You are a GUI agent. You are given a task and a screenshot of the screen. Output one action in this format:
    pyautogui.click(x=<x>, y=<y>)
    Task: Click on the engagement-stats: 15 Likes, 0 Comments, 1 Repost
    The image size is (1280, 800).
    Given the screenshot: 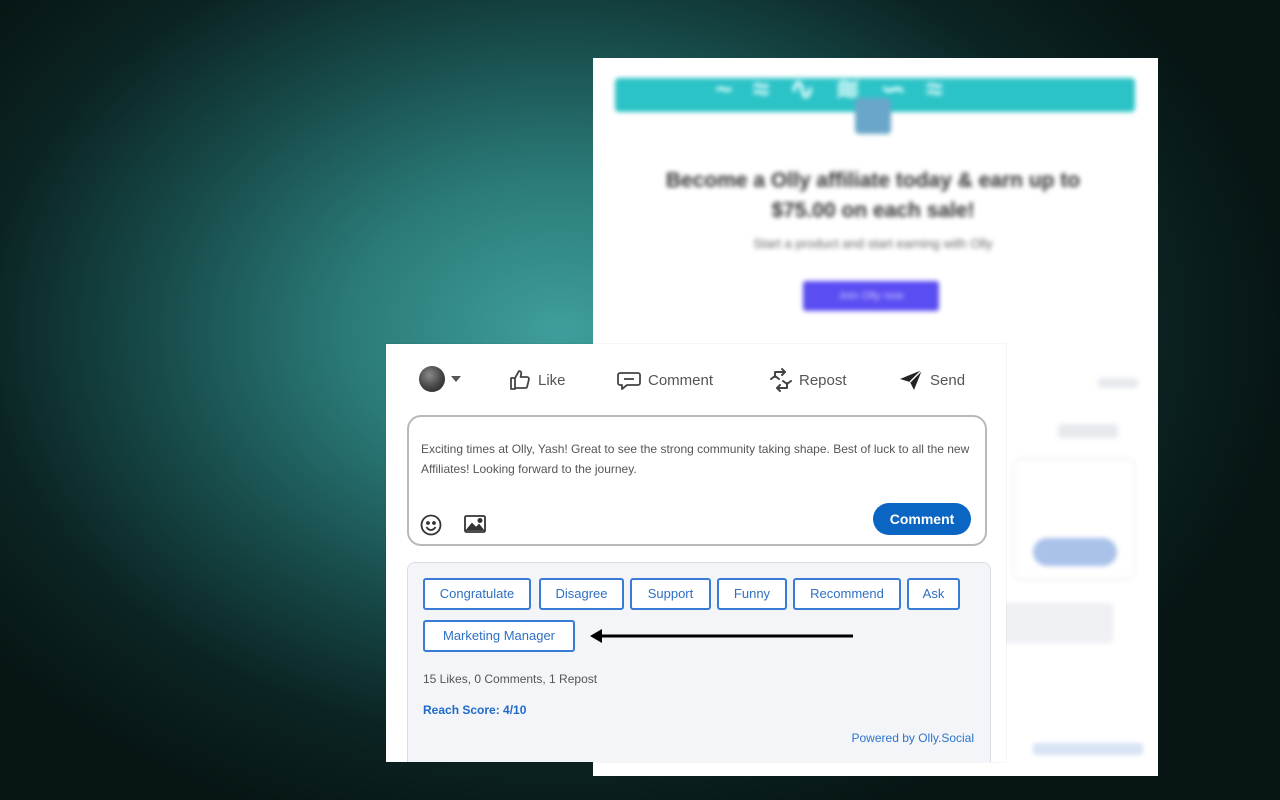 What is the action you would take?
    pyautogui.click(x=510, y=679)
    